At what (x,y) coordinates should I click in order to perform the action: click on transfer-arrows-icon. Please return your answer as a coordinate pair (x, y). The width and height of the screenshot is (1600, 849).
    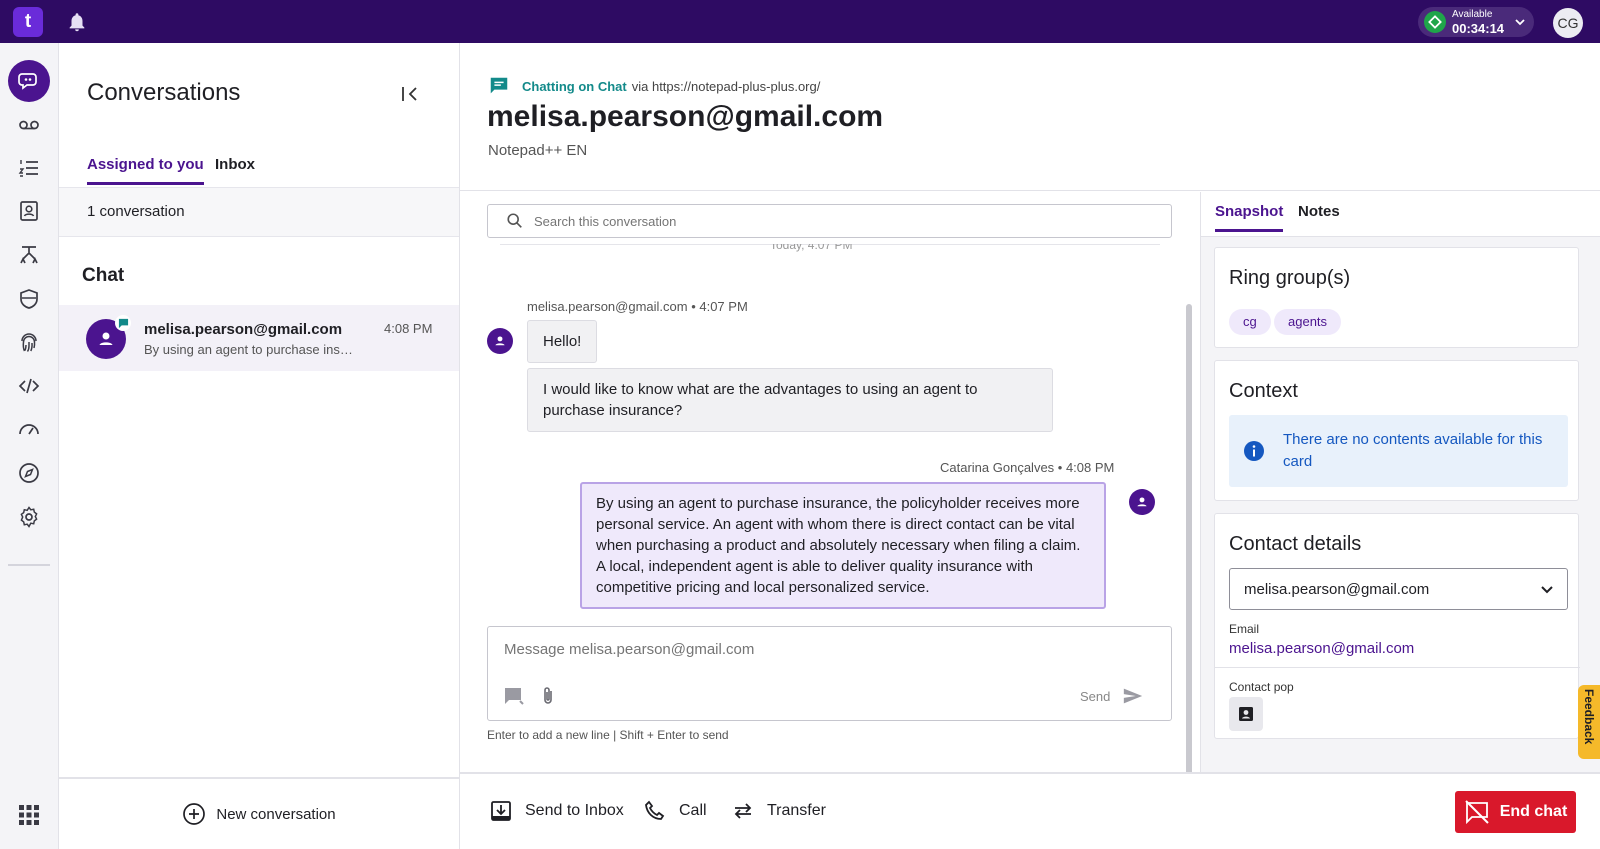
    Looking at the image, I should click on (743, 811).